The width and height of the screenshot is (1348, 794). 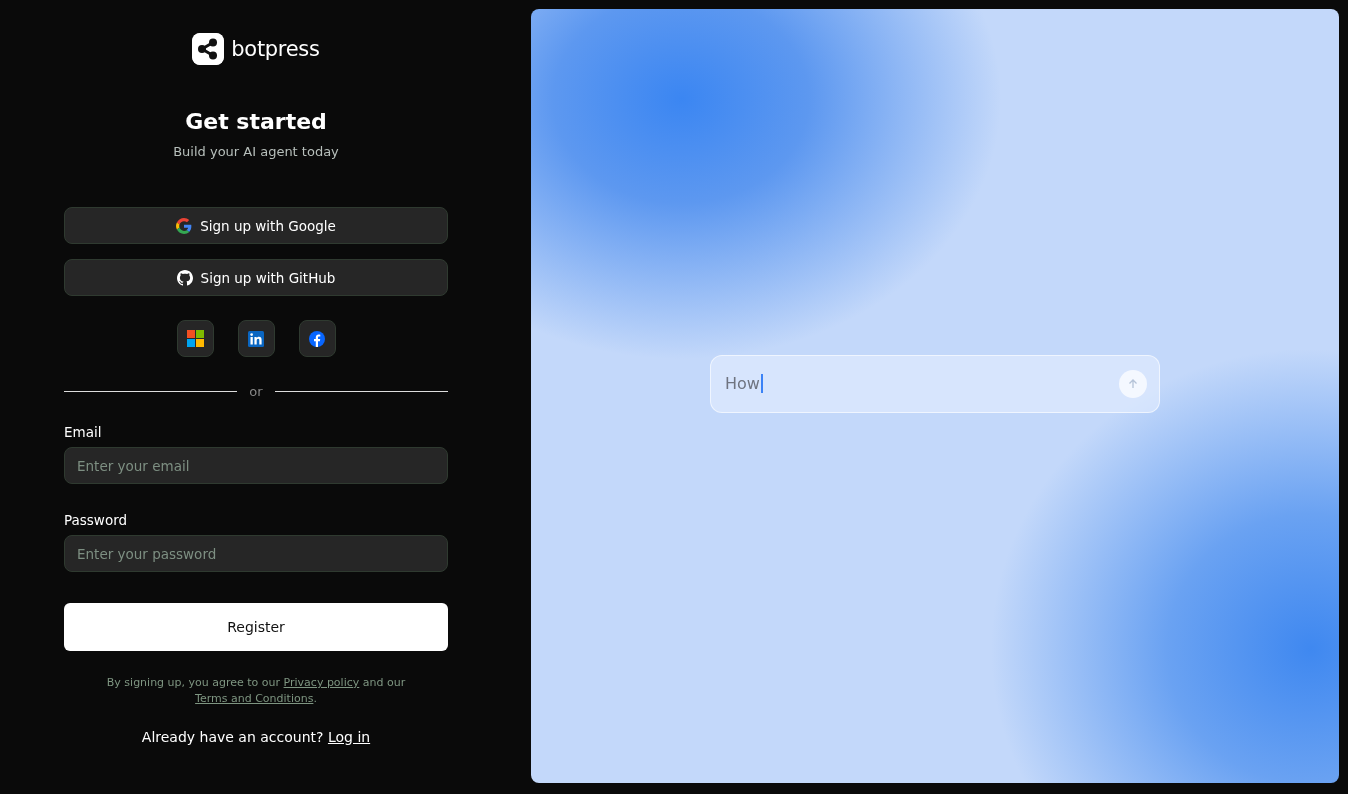 What do you see at coordinates (256, 151) in the screenshot?
I see `page-subtitle: Build your AI agent today` at bounding box center [256, 151].